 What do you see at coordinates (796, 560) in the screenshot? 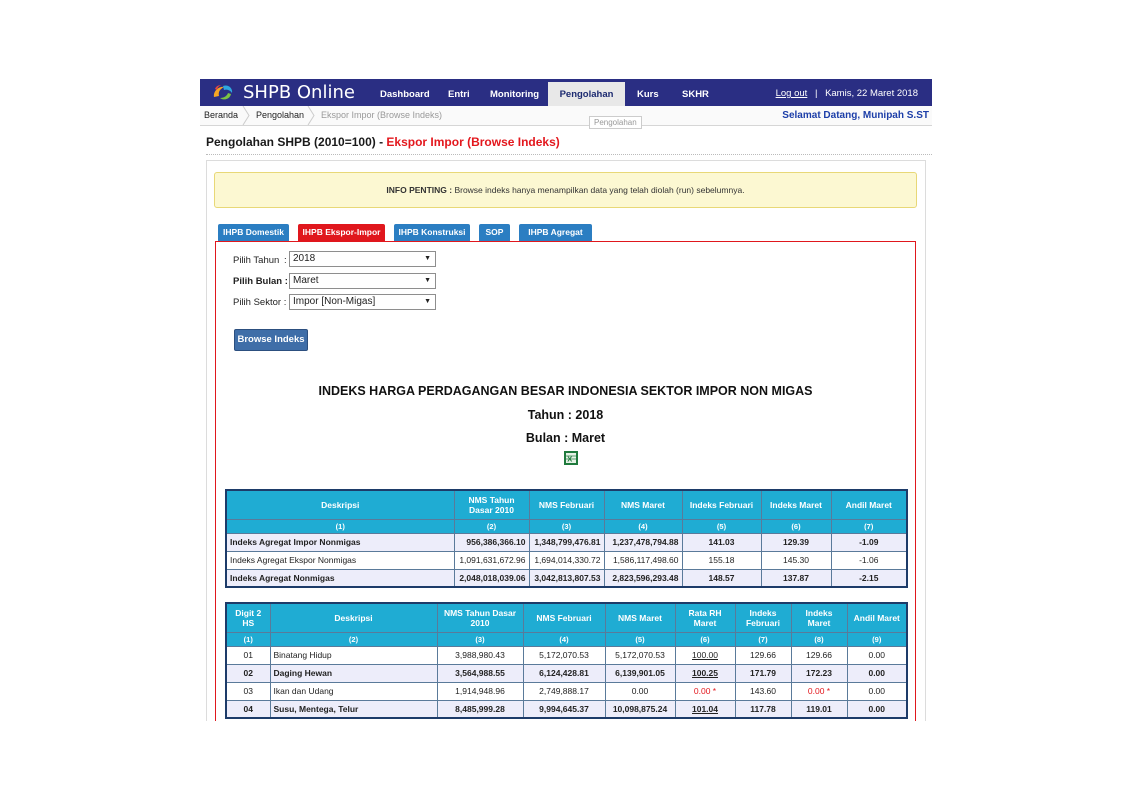
I see `cell-idxmar: 145.30` at bounding box center [796, 560].